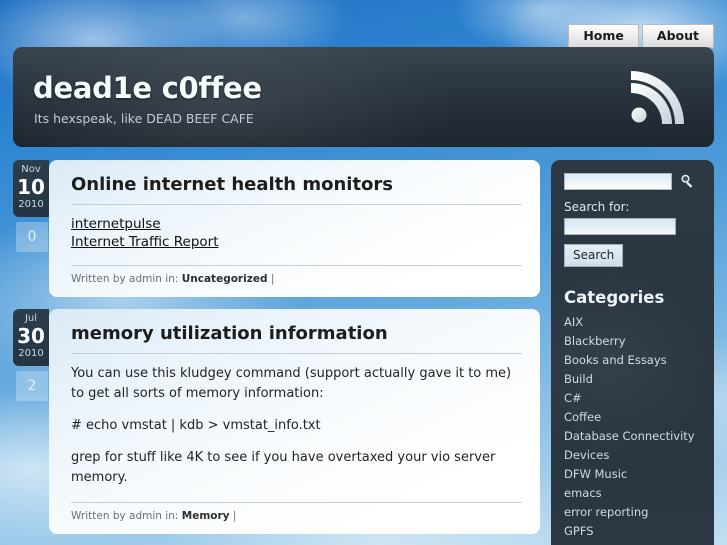 This screenshot has width=727, height=545. Describe the element at coordinates (296, 512) in the screenshot. I see `post-meta: Written by admin in: Memory |` at that location.